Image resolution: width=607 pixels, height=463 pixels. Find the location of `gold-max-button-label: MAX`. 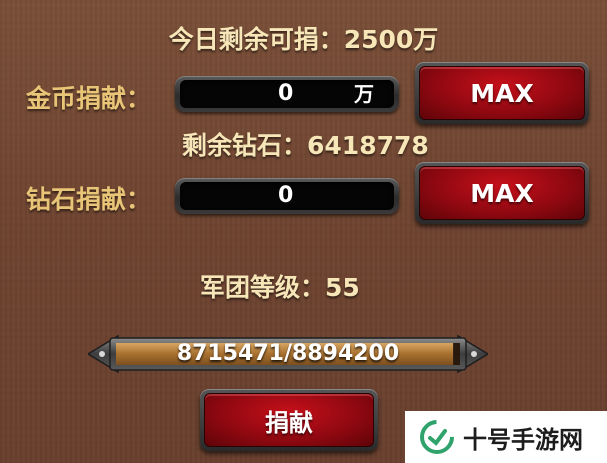

gold-max-button-label: MAX is located at coordinates (502, 93).